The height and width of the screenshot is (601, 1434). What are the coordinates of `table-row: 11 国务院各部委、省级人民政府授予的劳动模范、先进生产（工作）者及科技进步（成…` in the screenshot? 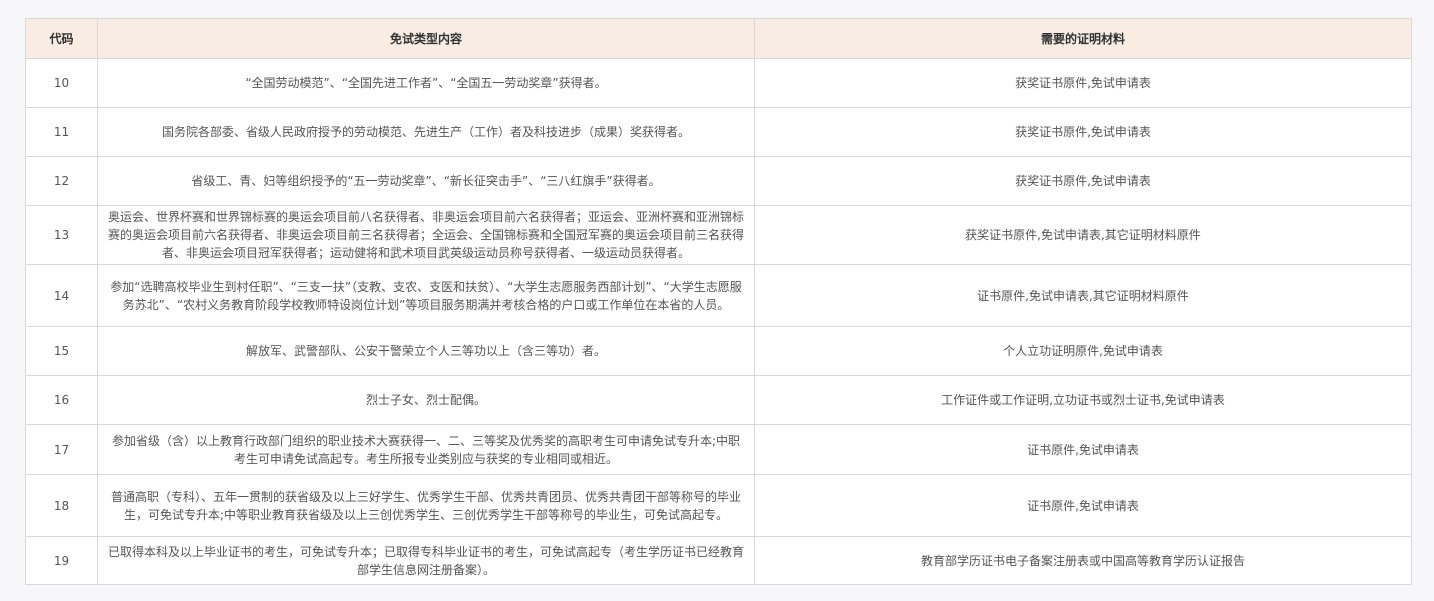 It's located at (718, 132).